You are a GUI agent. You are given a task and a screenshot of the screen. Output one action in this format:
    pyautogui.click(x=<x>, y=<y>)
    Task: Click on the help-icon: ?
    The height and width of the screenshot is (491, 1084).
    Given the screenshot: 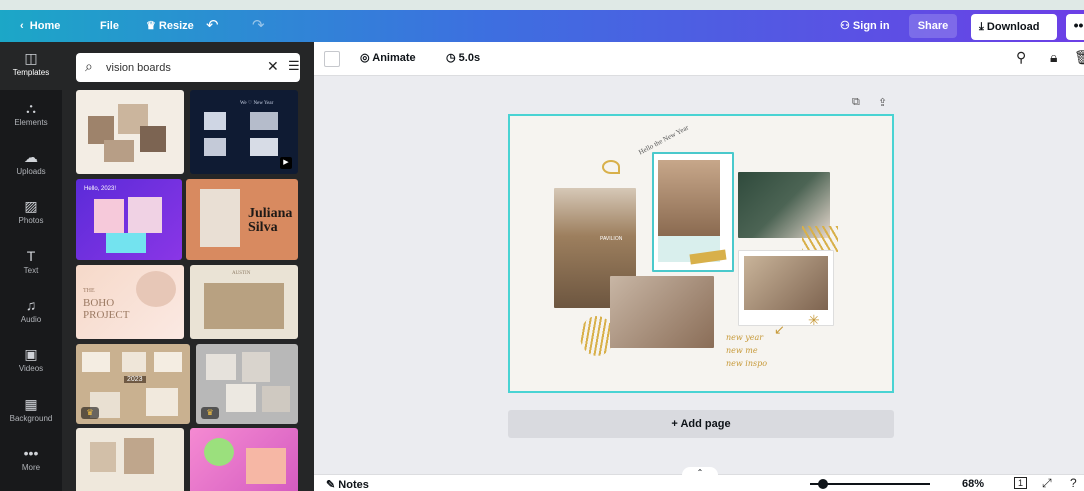 What is the action you would take?
    pyautogui.click(x=1073, y=483)
    